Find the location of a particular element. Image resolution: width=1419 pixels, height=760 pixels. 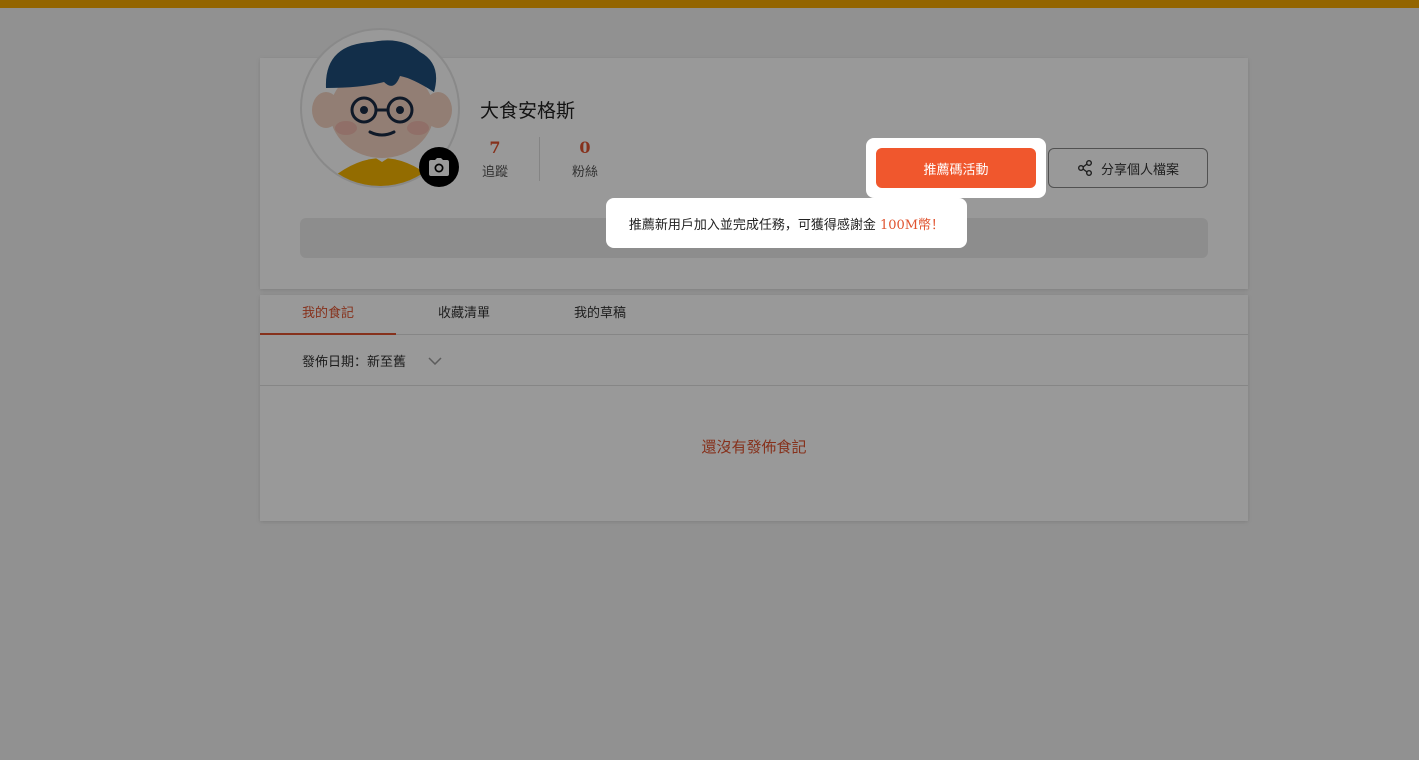

referral-tooltip-highlight: 100M幣！ is located at coordinates (912, 225).